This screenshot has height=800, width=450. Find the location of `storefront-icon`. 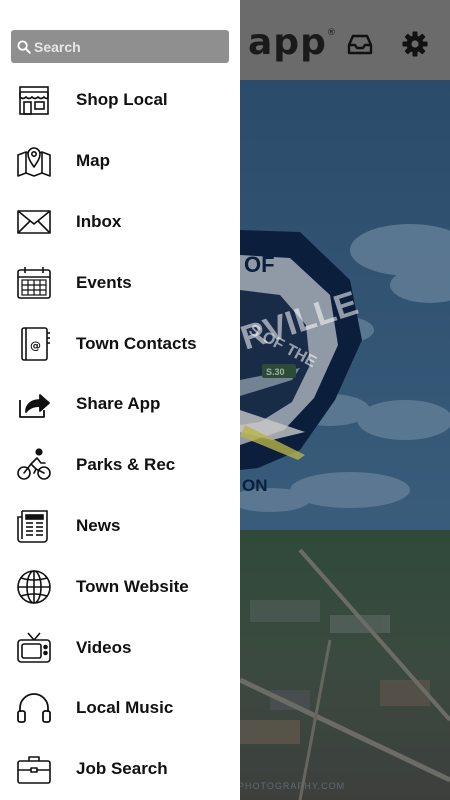

storefront-icon is located at coordinates (34, 100).